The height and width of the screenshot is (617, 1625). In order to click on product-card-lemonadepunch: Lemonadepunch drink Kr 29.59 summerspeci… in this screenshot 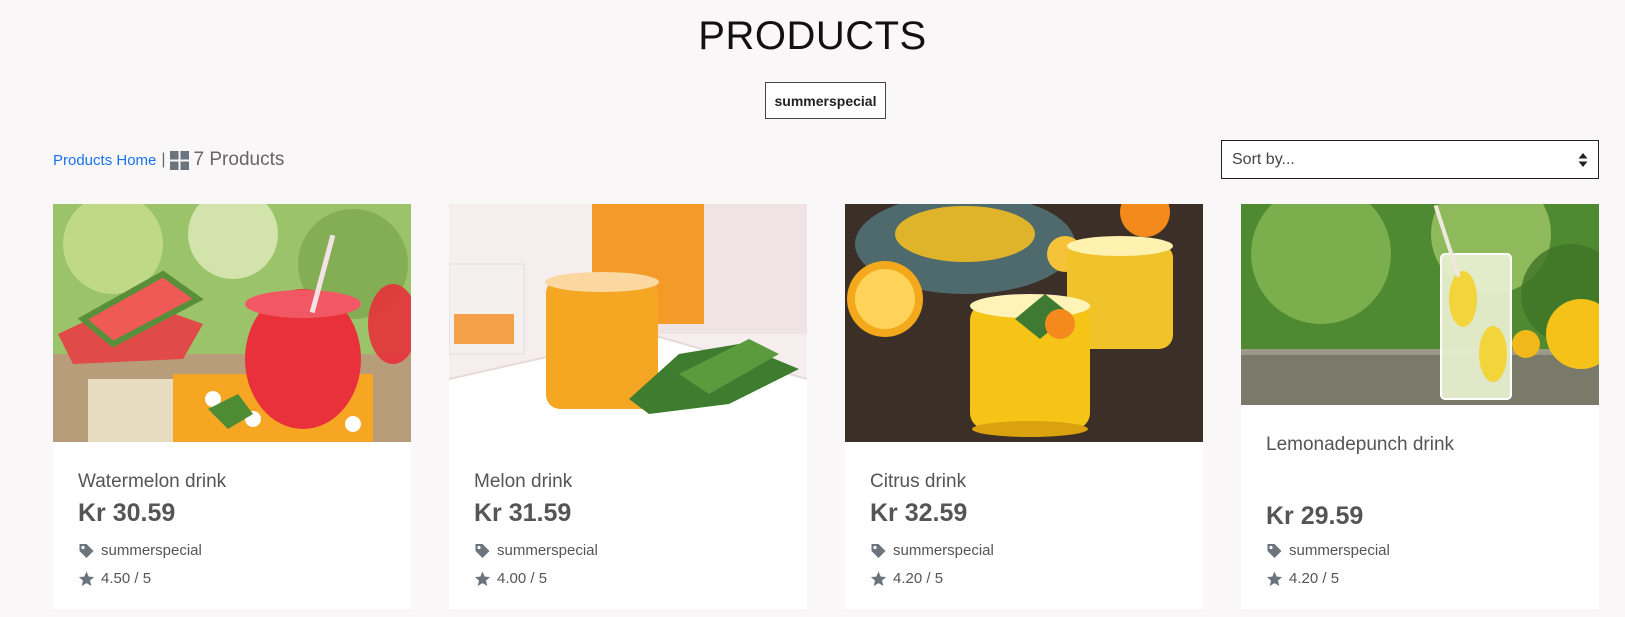, I will do `click(1420, 406)`.